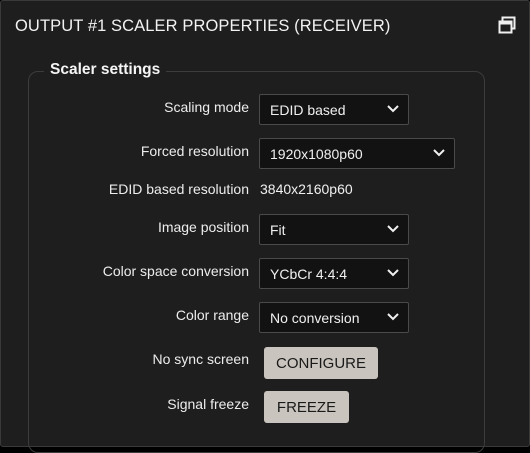 The height and width of the screenshot is (453, 530). Describe the element at coordinates (175, 271) in the screenshot. I see `color-space-conversion-label: Color space conversion` at that location.